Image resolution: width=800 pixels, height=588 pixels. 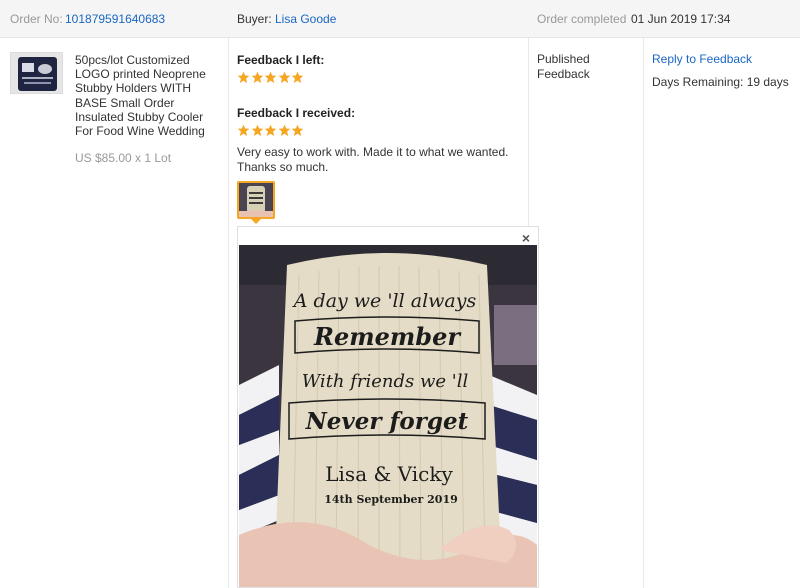 What do you see at coordinates (296, 113) in the screenshot?
I see `feedback-received-heading: Feedback I received:` at bounding box center [296, 113].